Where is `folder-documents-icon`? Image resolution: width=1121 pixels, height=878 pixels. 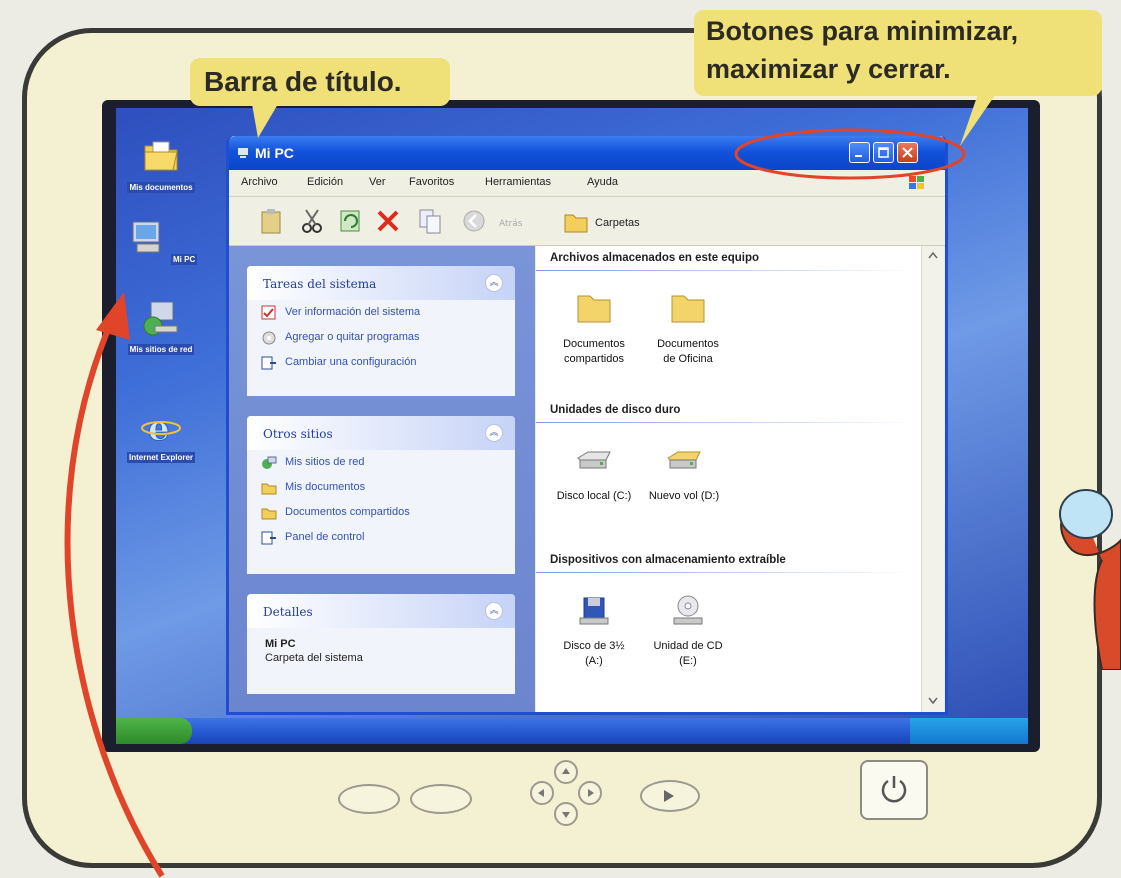 folder-documents-icon is located at coordinates (161, 156).